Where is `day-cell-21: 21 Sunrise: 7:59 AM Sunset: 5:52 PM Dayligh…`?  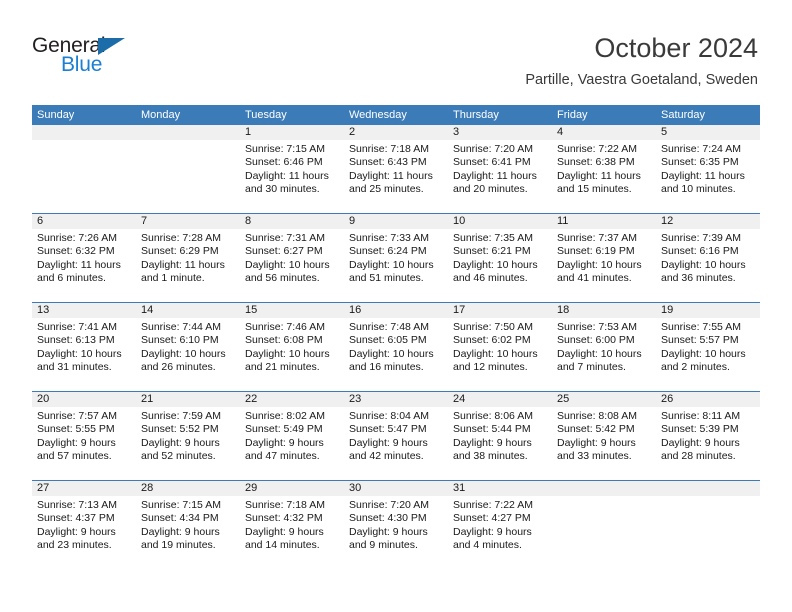
day-cell-21: 21 Sunrise: 7:59 AM Sunset: 5:52 PM Dayligh… is located at coordinates (188, 436).